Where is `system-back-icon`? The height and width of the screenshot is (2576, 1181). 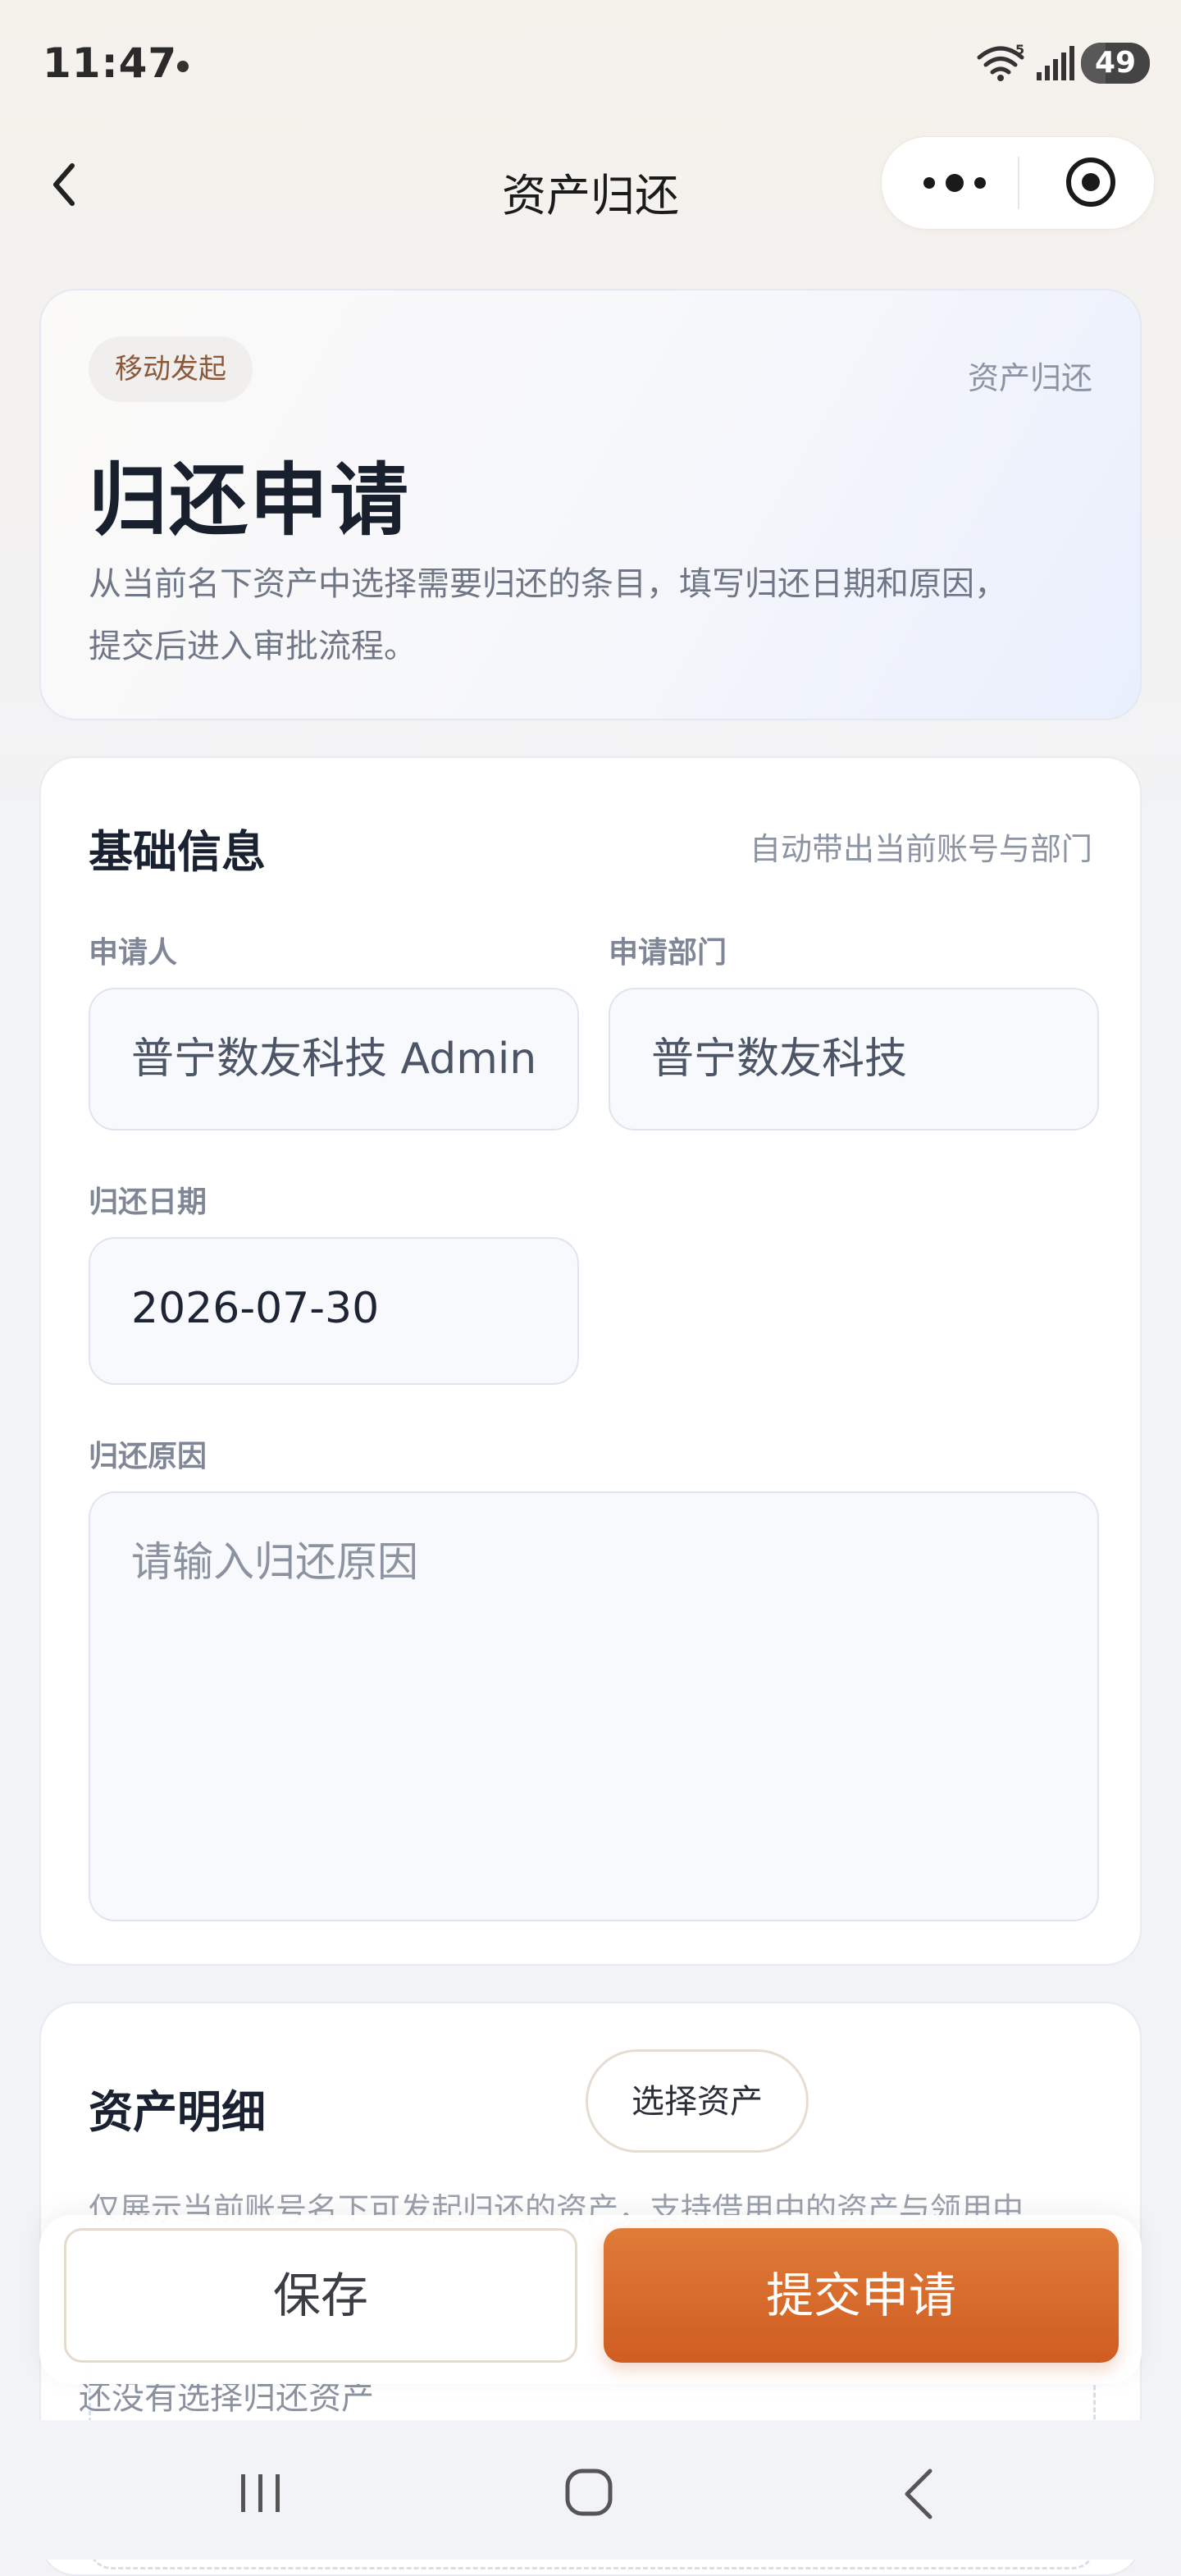 system-back-icon is located at coordinates (918, 2494).